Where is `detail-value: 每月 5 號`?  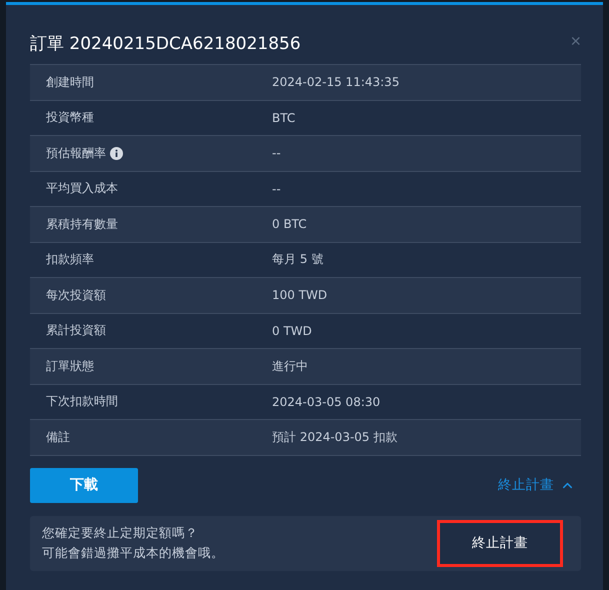
detail-value: 每月 5 號 is located at coordinates (298, 259).